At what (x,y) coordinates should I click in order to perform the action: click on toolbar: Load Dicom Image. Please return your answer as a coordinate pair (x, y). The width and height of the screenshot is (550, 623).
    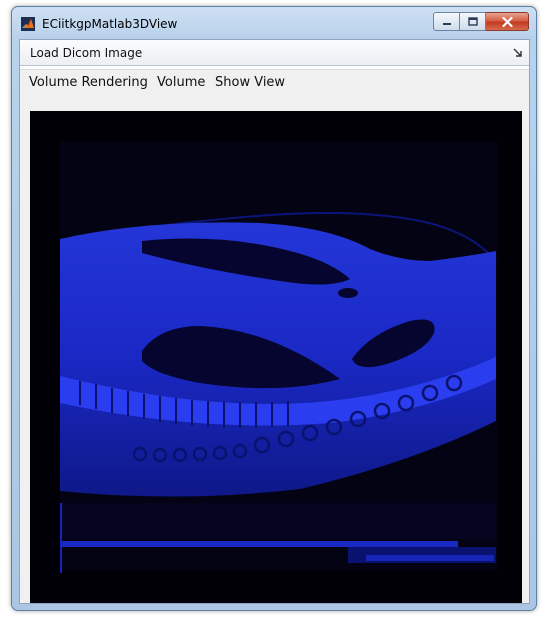
    Looking at the image, I should click on (274, 53).